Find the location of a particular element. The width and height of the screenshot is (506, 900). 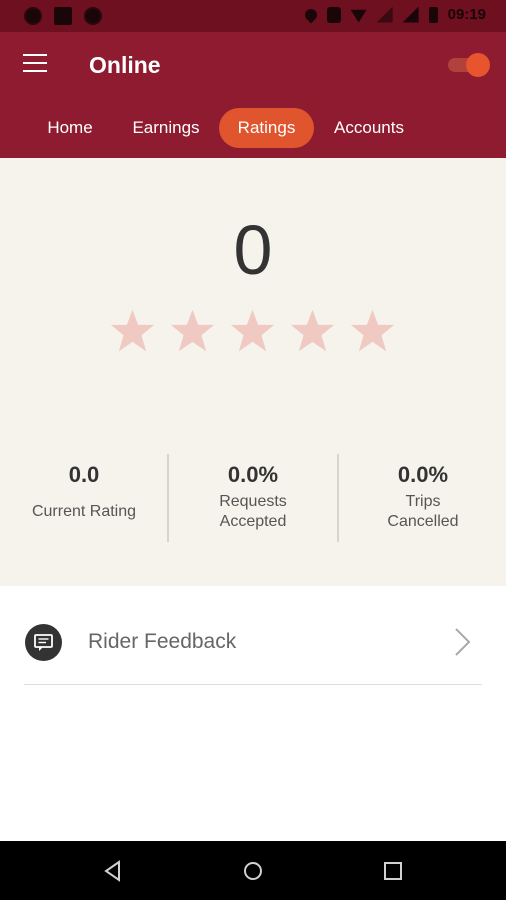

tab-home: Home is located at coordinates (70, 128).